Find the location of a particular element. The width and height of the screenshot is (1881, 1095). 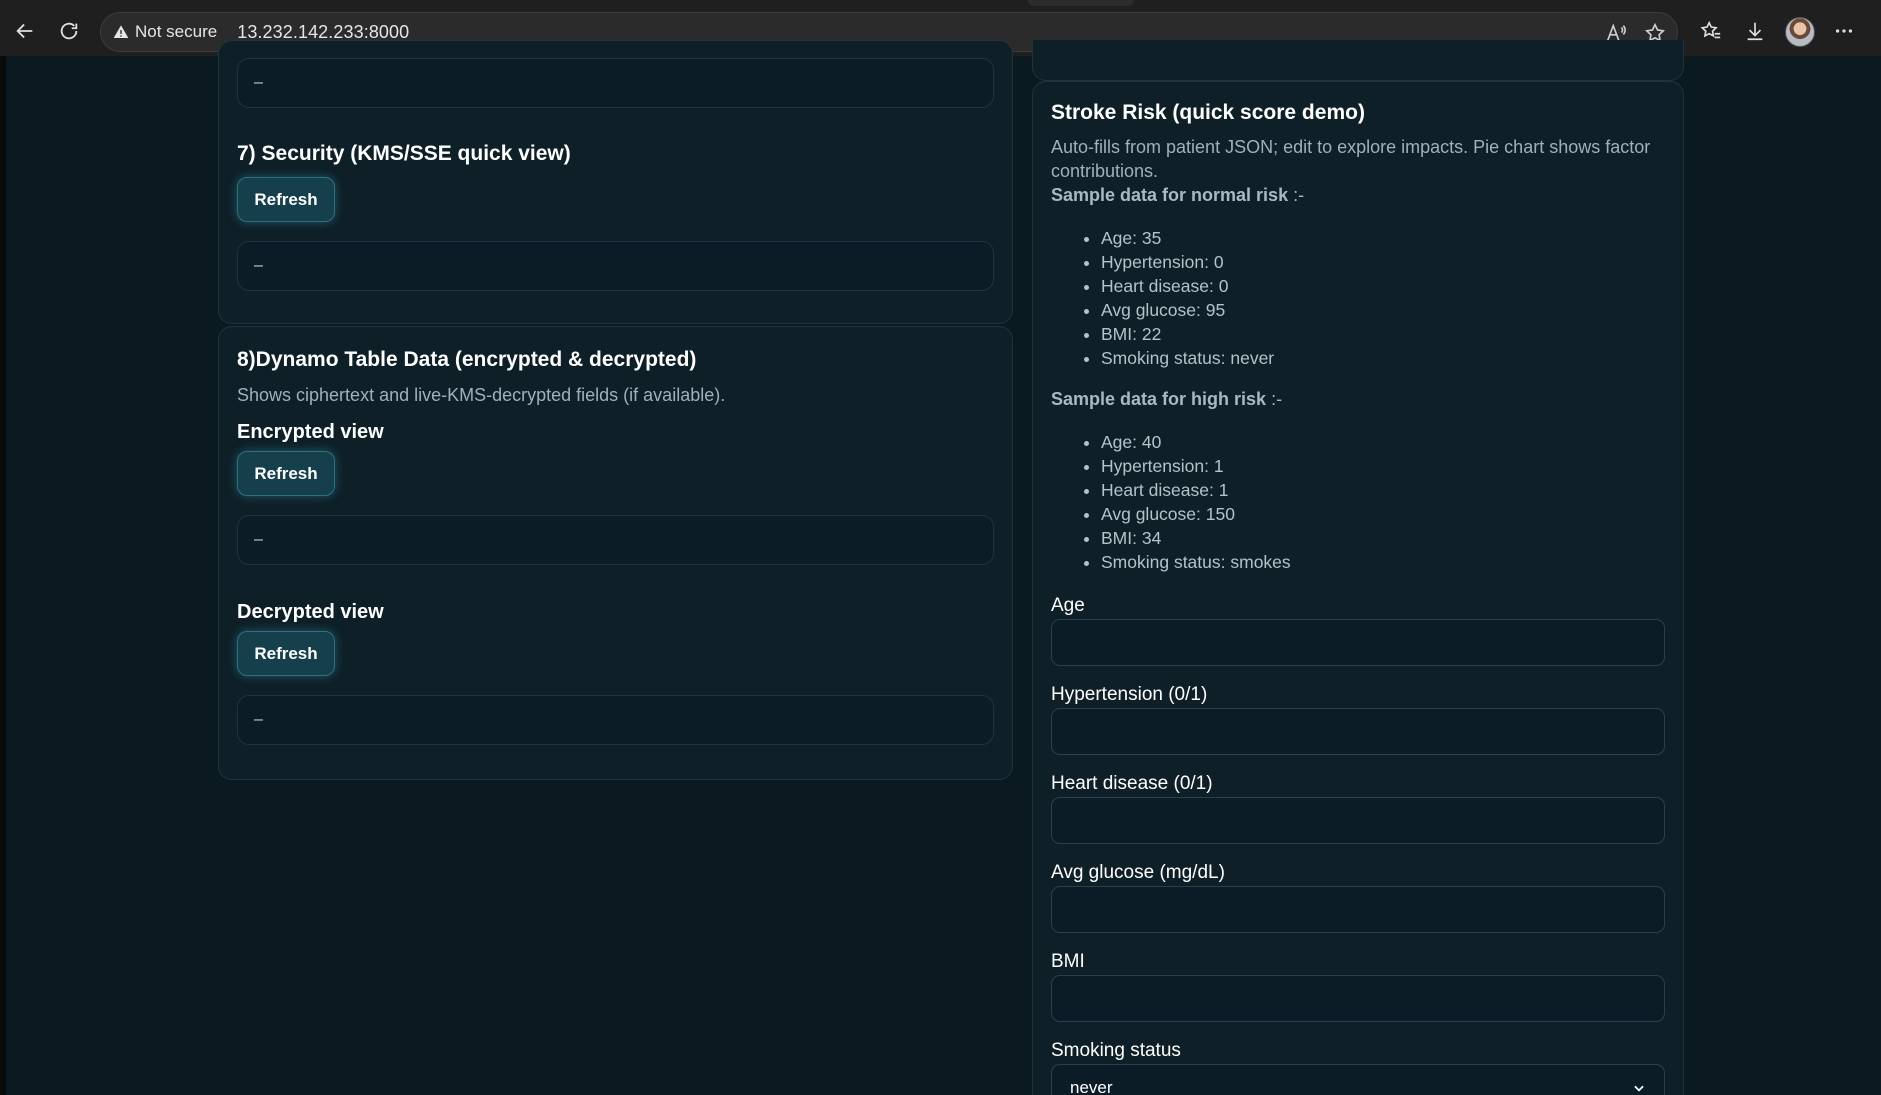

high-sample-heading: Sample data for high risk :- is located at coordinates (1166, 399).